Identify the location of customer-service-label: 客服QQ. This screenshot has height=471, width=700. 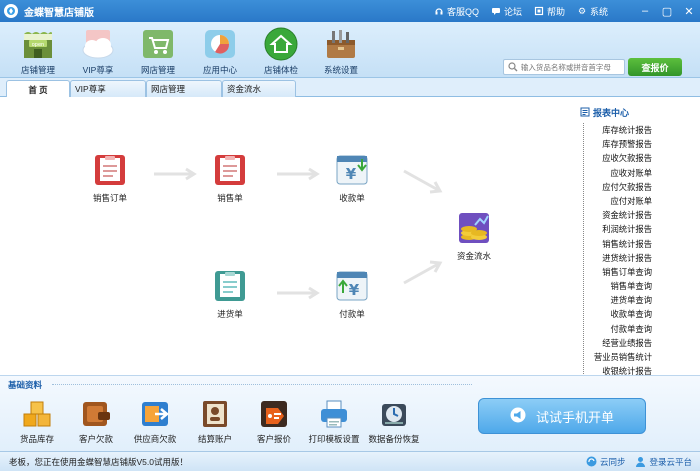
(462, 11).